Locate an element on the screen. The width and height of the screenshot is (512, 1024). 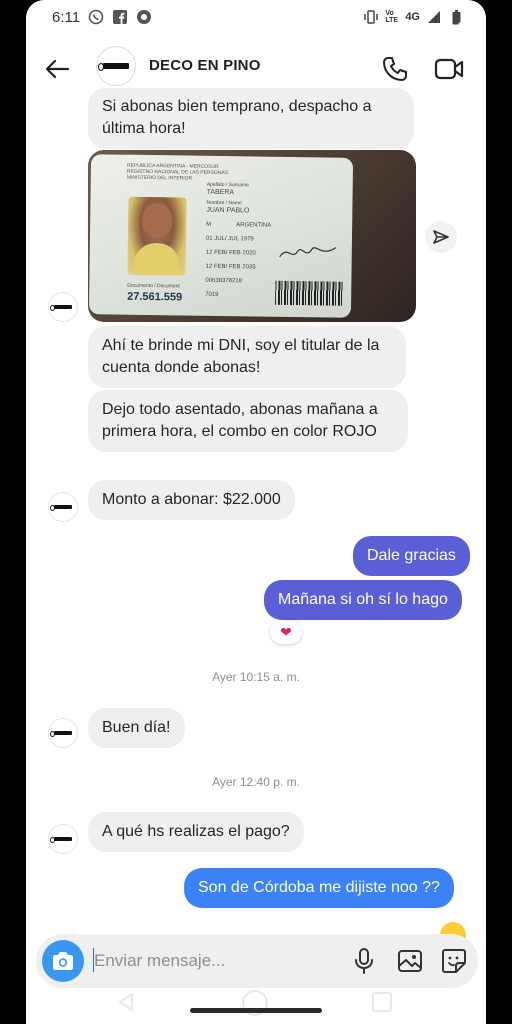
overlay-close-button is located at coordinates (471, 38).